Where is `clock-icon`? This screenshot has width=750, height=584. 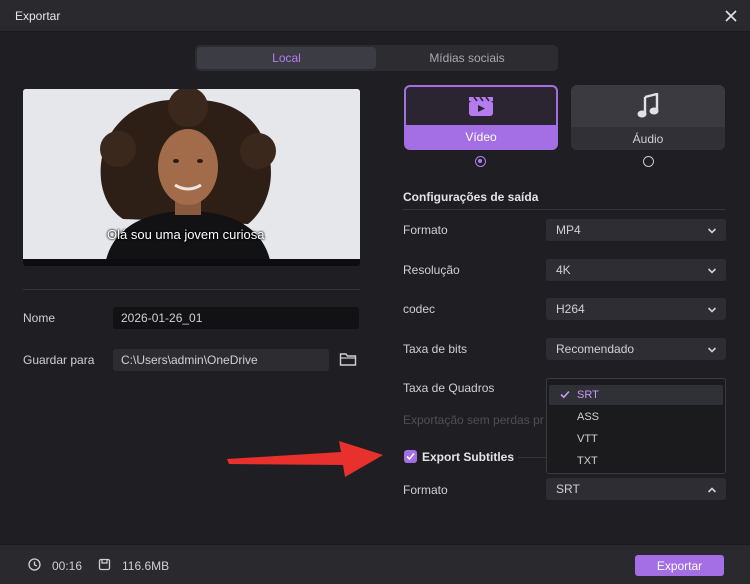
clock-icon is located at coordinates (34, 566).